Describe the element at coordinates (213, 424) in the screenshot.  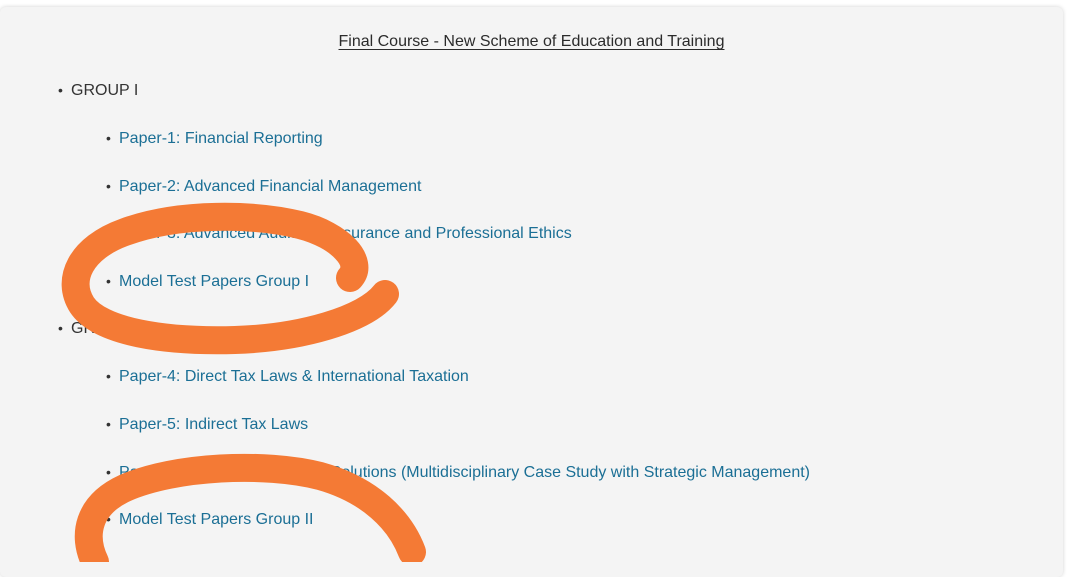
I see `paper-5-link: Paper-5: Indirect Tax Laws` at that location.